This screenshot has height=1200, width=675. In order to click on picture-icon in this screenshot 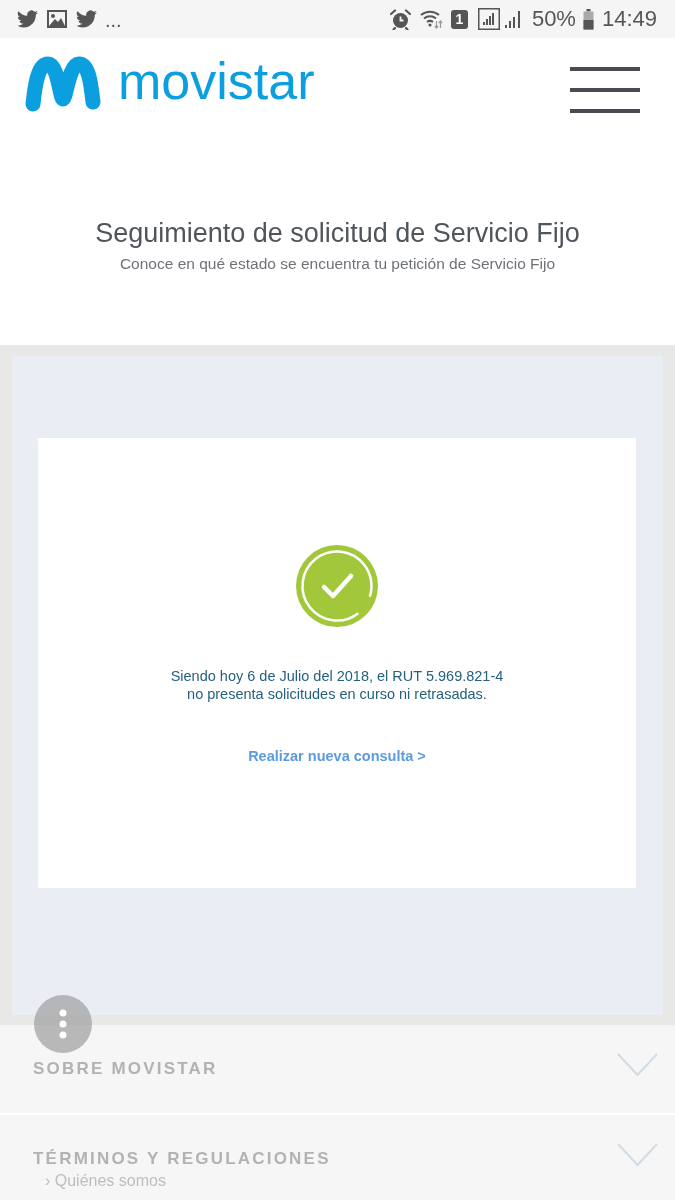, I will do `click(57, 19)`.